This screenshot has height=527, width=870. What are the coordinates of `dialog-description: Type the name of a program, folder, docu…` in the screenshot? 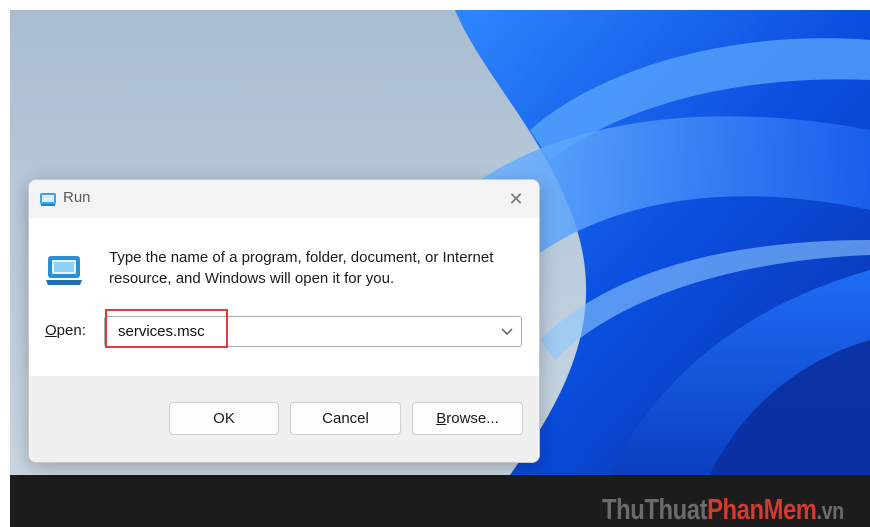 It's located at (301, 268).